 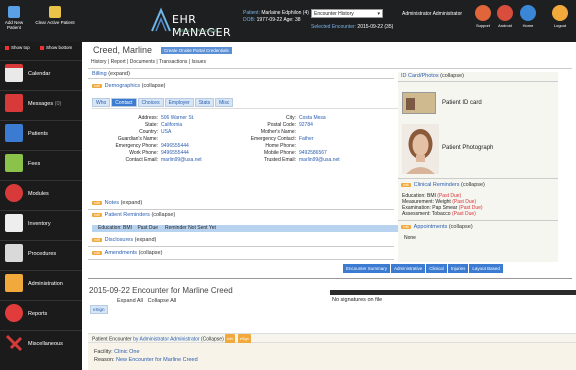 What do you see at coordinates (285, 13) in the screenshot?
I see `patient-name: Marlaine Edphilon (4)` at bounding box center [285, 13].